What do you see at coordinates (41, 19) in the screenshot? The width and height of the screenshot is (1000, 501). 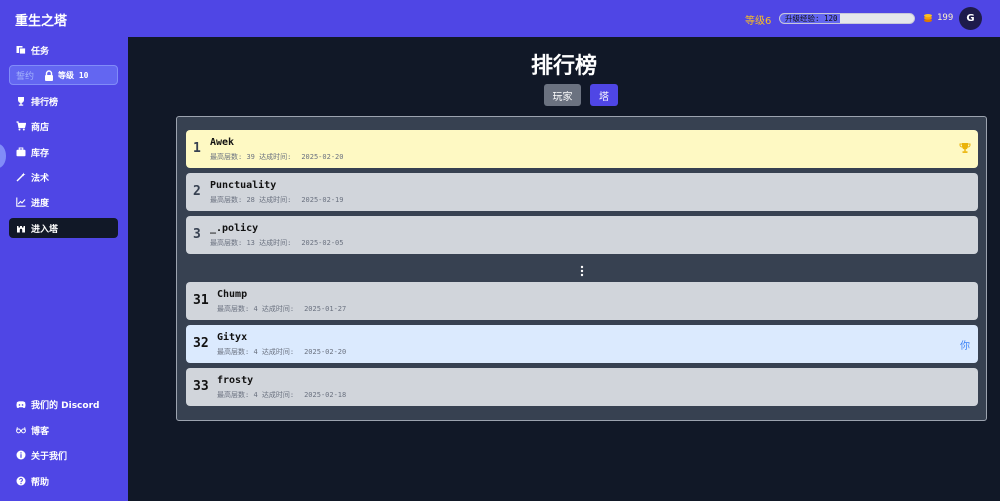 I see `app-title: 重生之塔` at bounding box center [41, 19].